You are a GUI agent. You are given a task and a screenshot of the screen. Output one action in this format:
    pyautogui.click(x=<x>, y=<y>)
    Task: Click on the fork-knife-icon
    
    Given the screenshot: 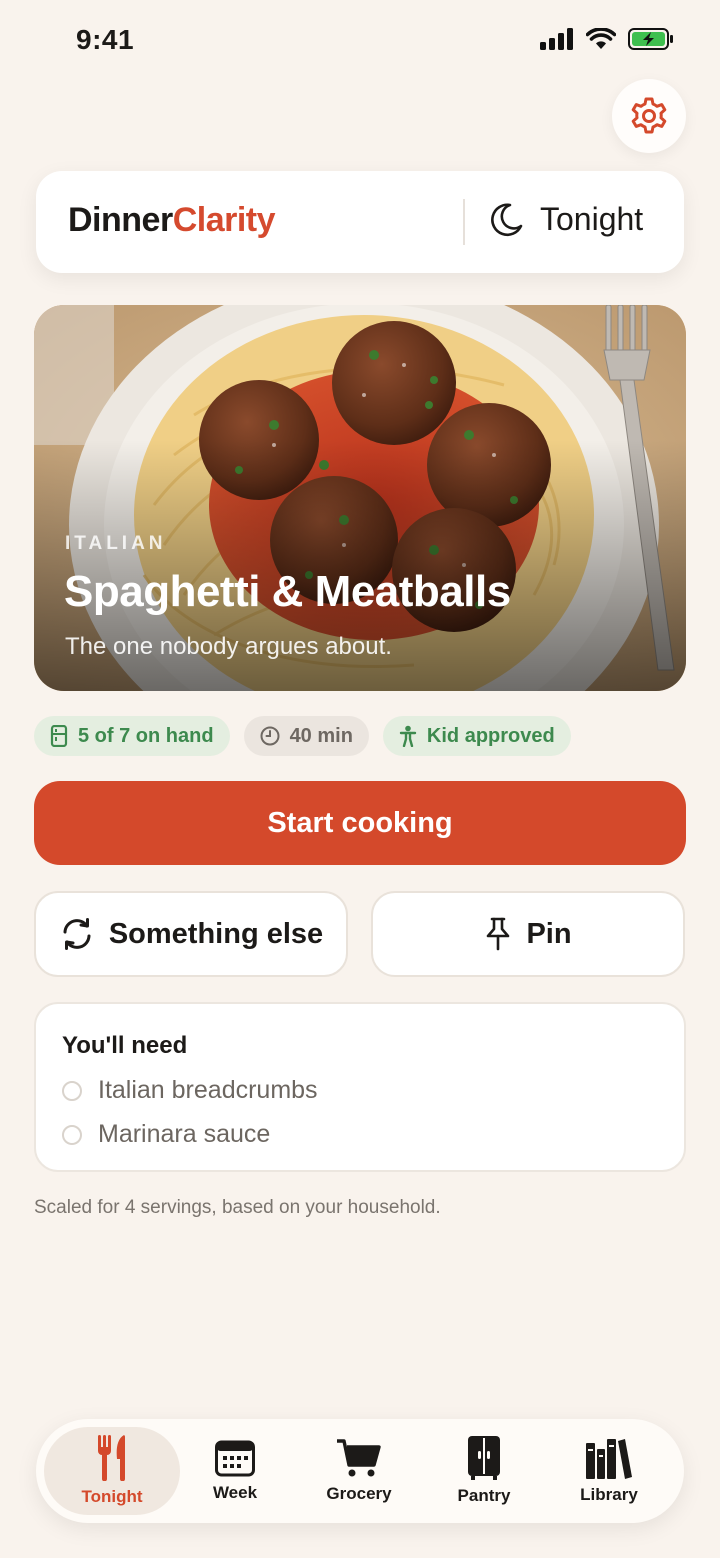 What is the action you would take?
    pyautogui.click(x=112, y=1458)
    